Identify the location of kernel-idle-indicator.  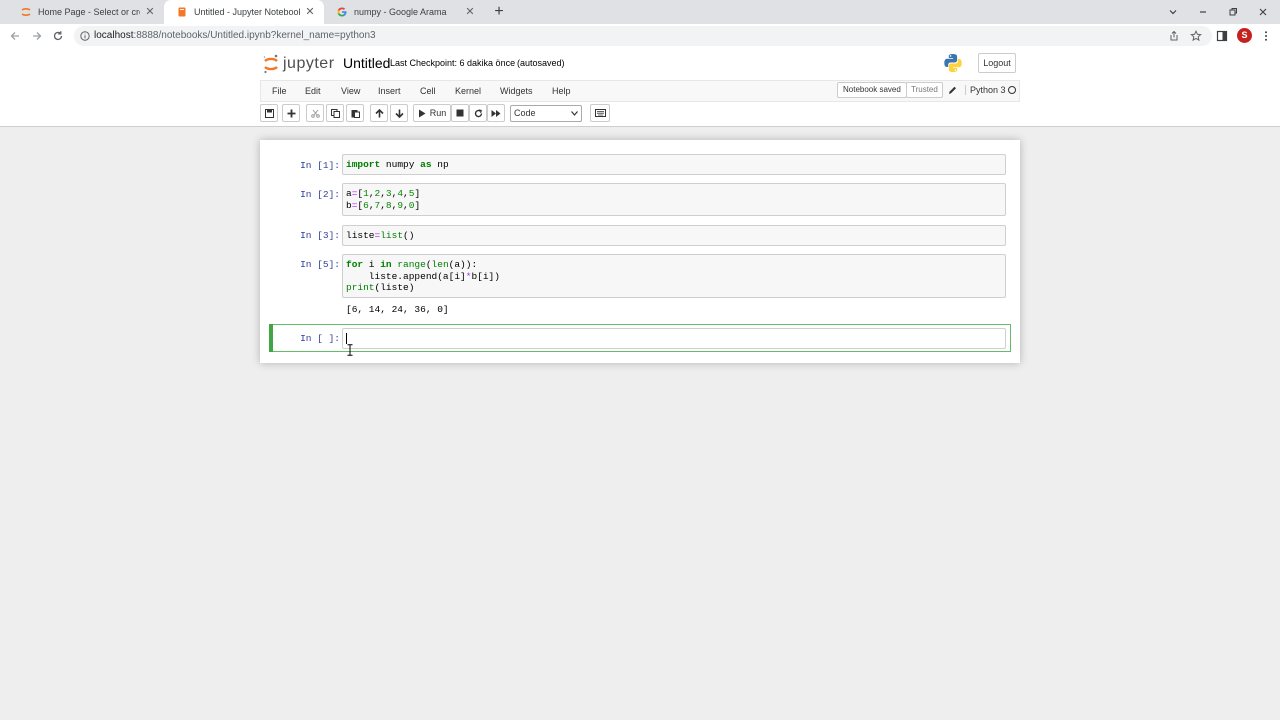
(1012, 90).